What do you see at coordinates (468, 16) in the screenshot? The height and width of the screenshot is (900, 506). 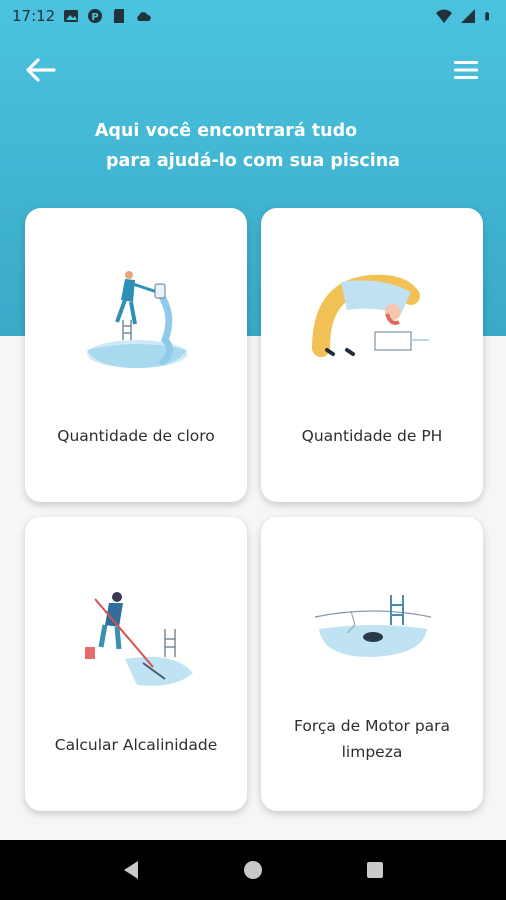 I see `signal-icon` at bounding box center [468, 16].